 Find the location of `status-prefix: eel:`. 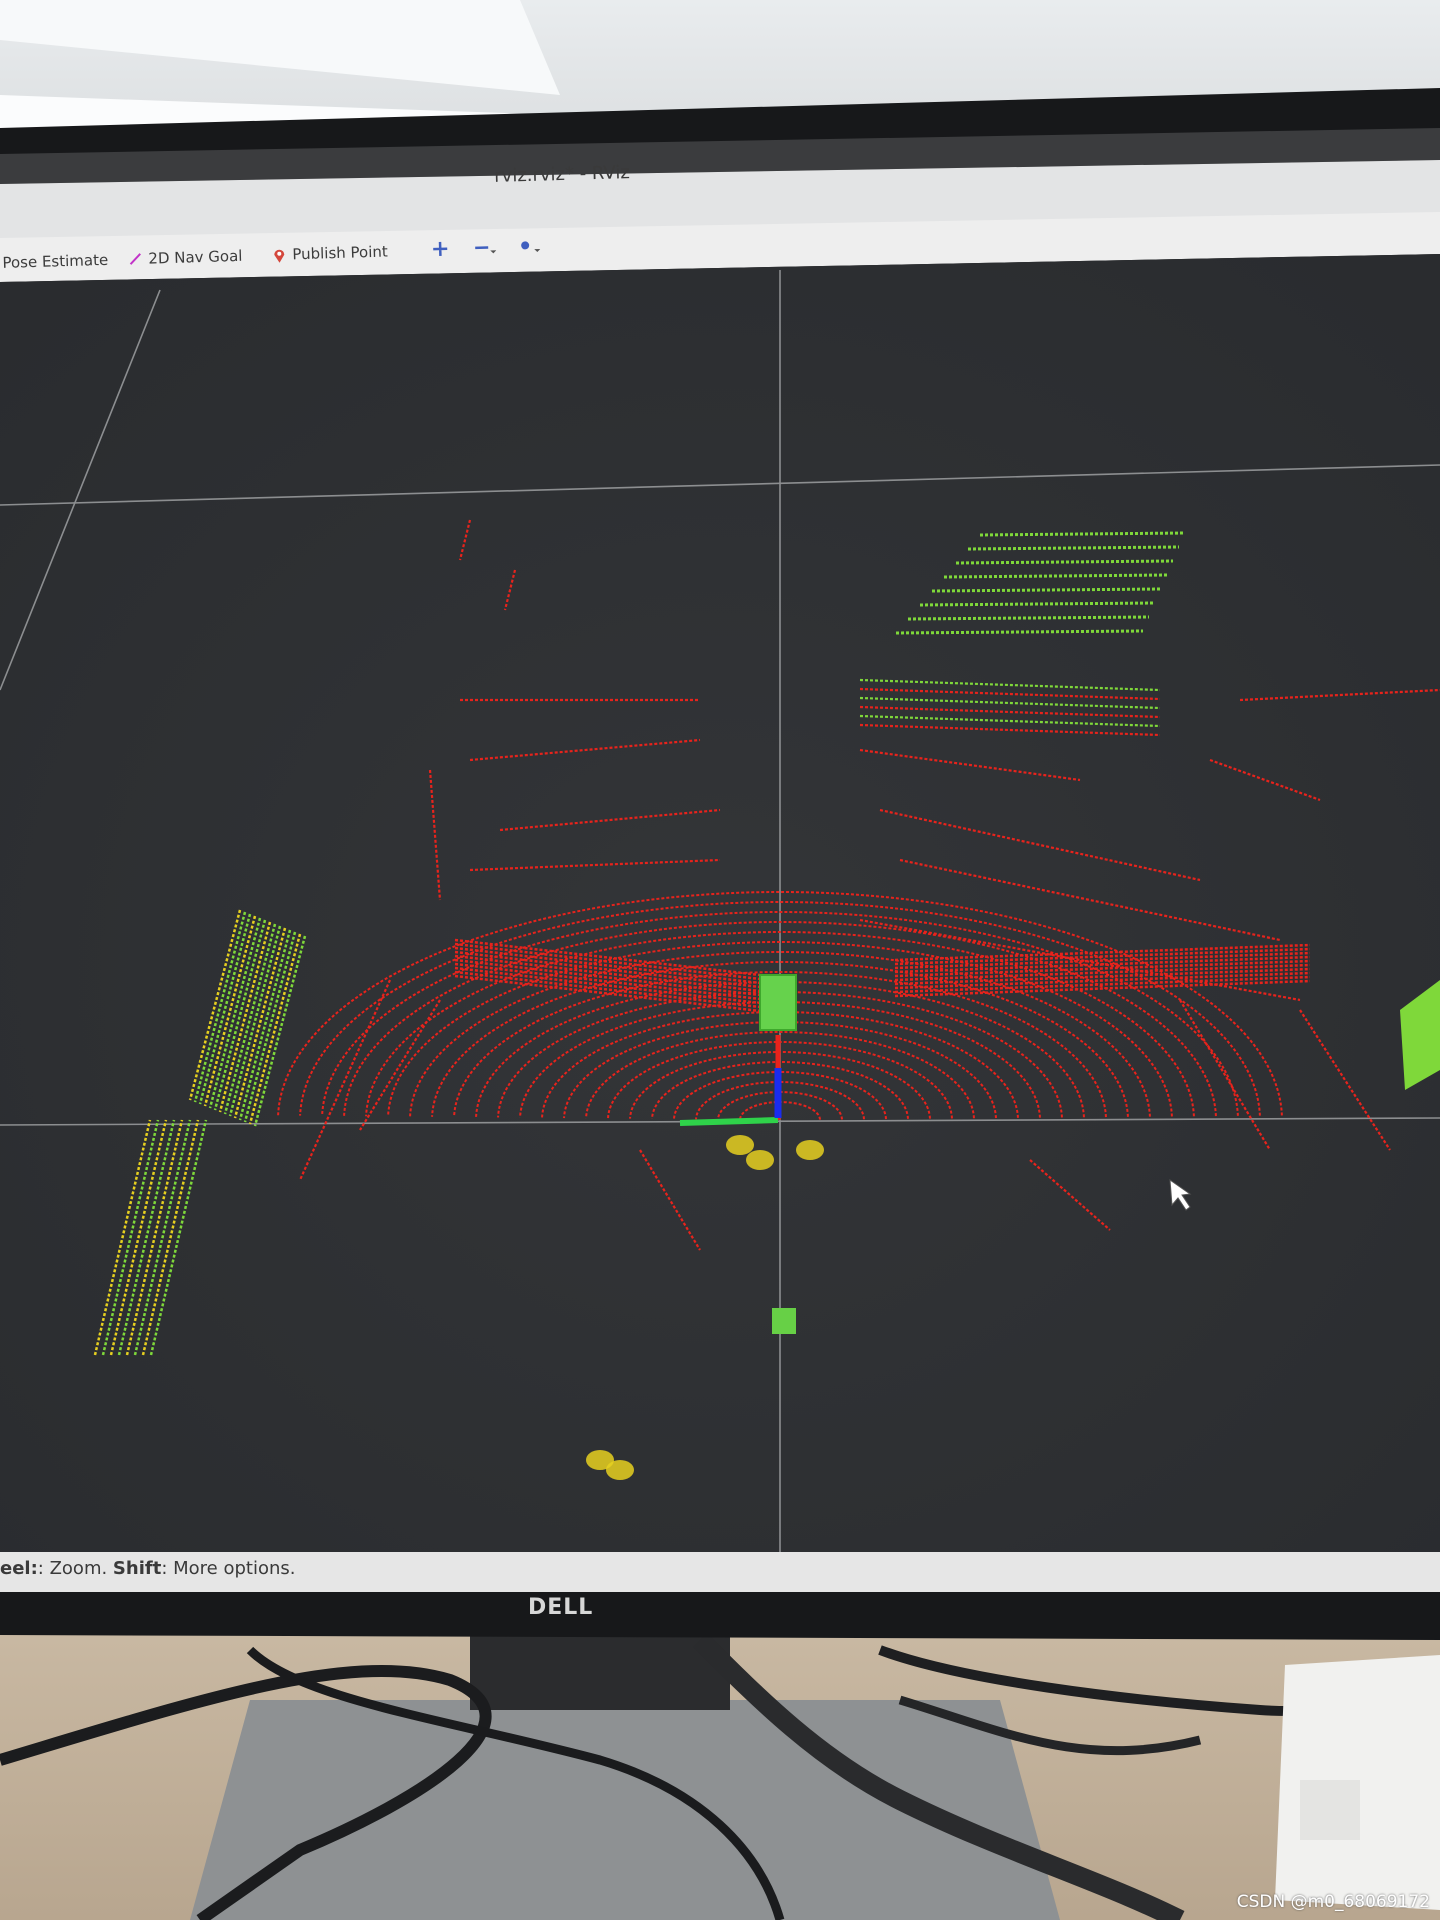

status-prefix: eel: is located at coordinates (19, 1568).